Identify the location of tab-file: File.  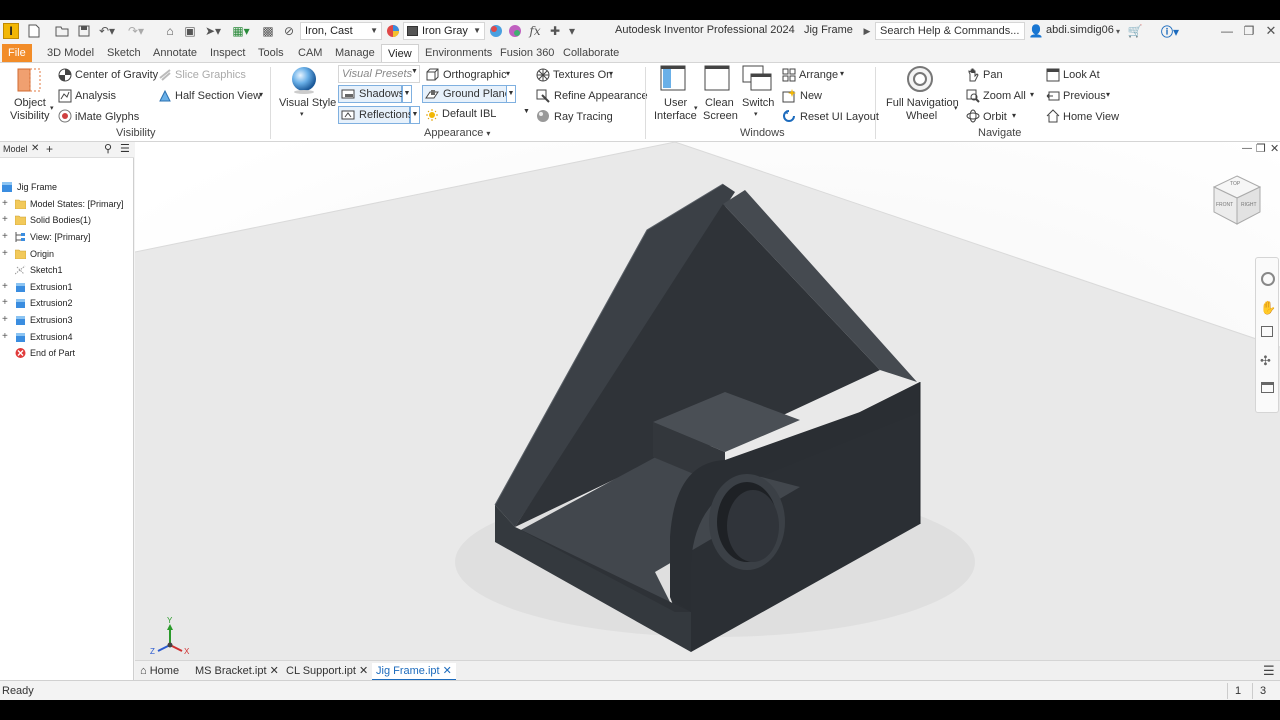
(17, 53).